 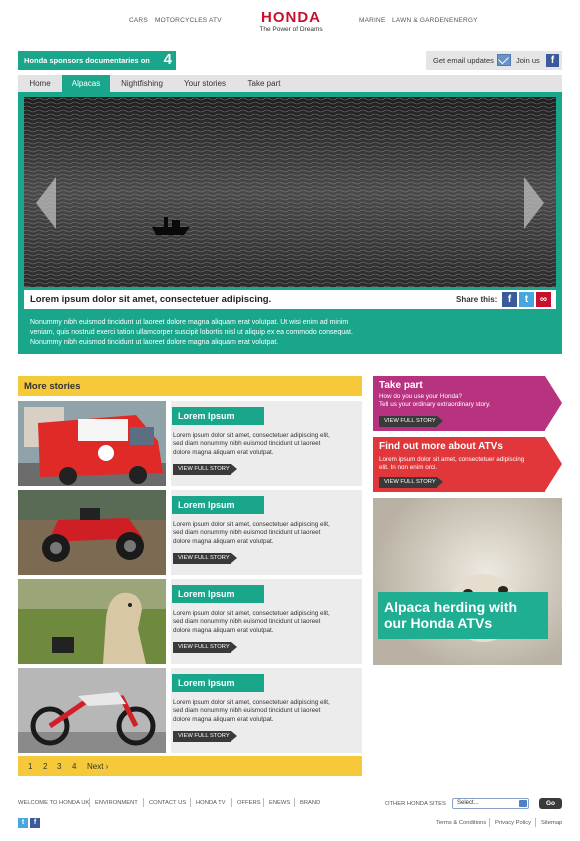 What do you see at coordinates (509, 299) in the screenshot?
I see `facebook-share-icon: f` at bounding box center [509, 299].